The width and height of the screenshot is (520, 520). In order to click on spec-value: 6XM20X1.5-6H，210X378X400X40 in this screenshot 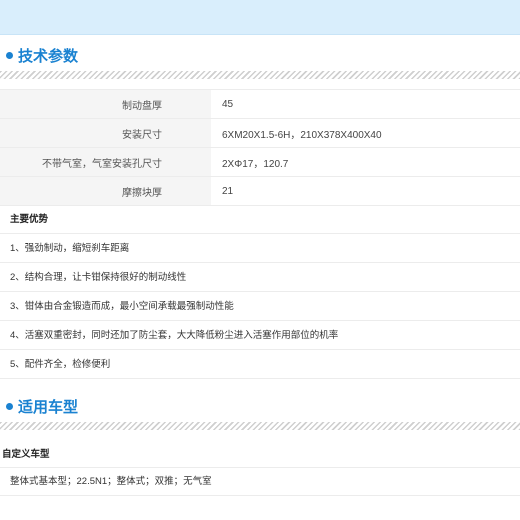, I will do `click(365, 133)`.